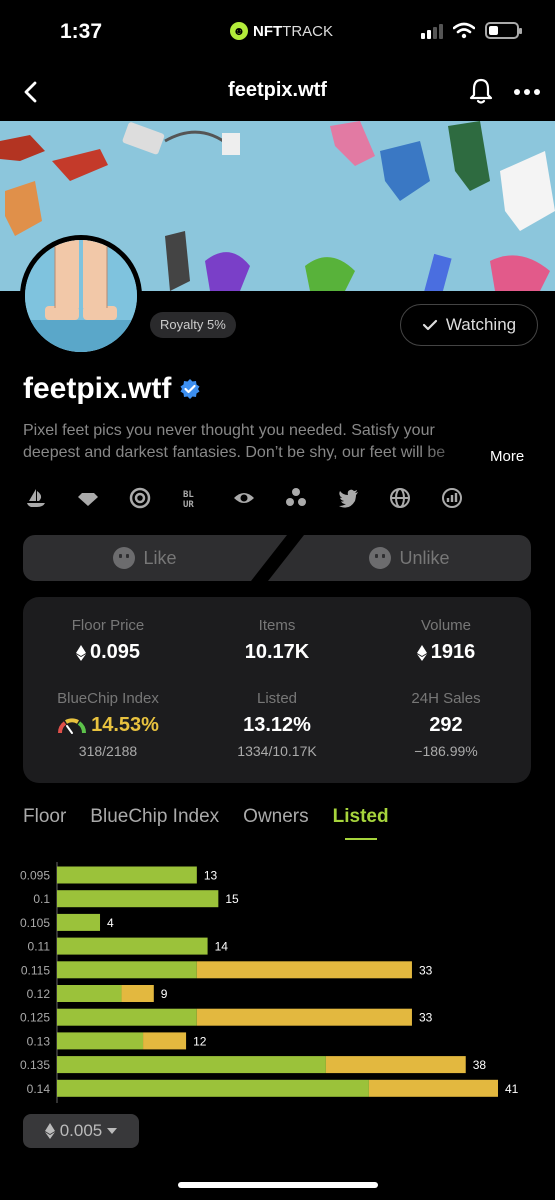  I want to click on tab-floor: Floor, so click(44, 817).